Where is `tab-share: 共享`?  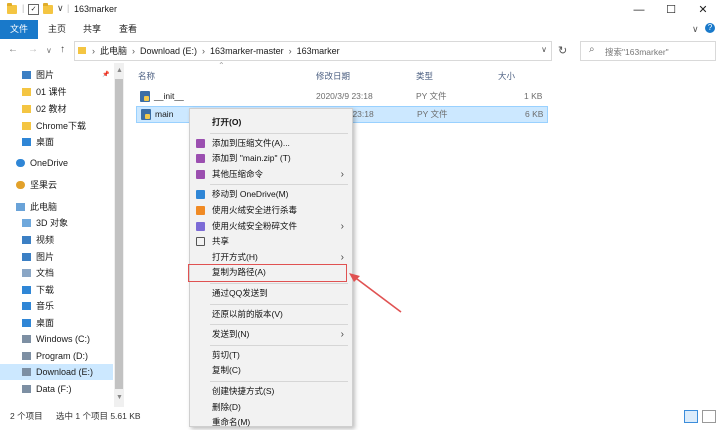
tab-share: 共享 is located at coordinates (92, 29).